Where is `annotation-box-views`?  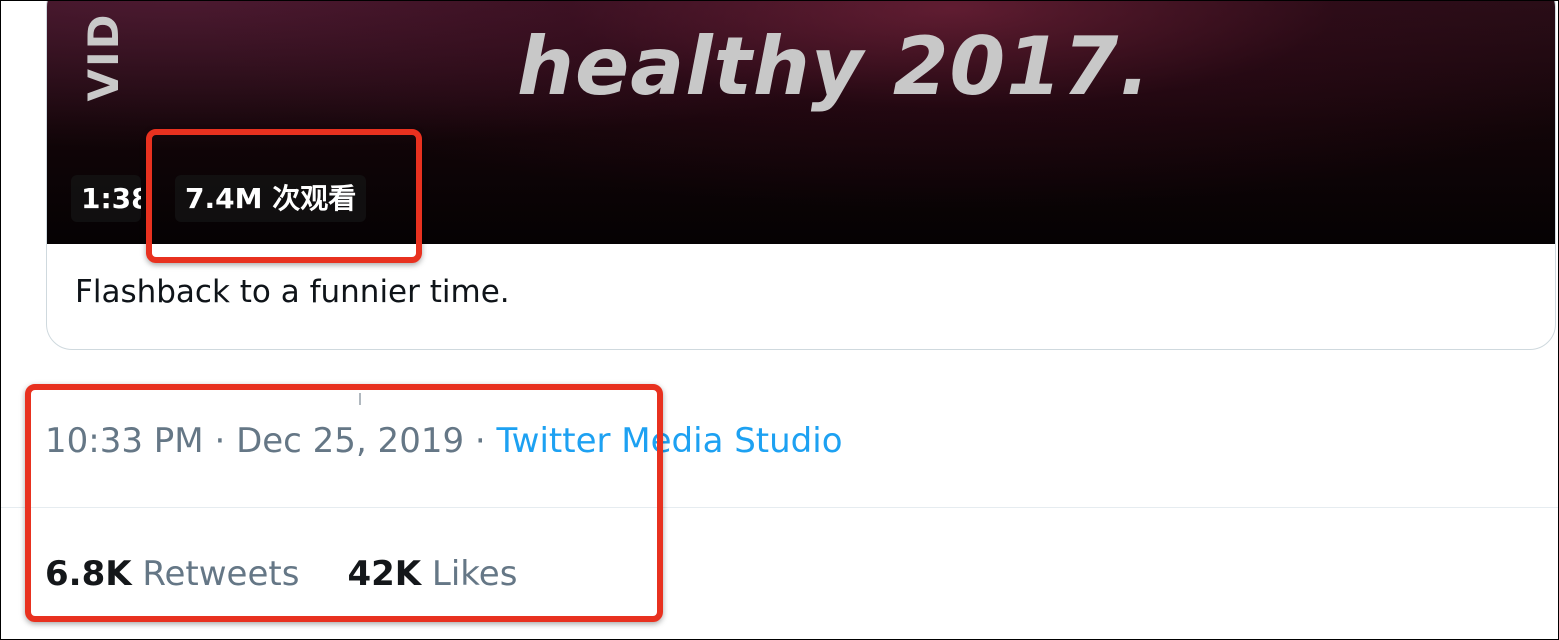
annotation-box-views is located at coordinates (284, 196).